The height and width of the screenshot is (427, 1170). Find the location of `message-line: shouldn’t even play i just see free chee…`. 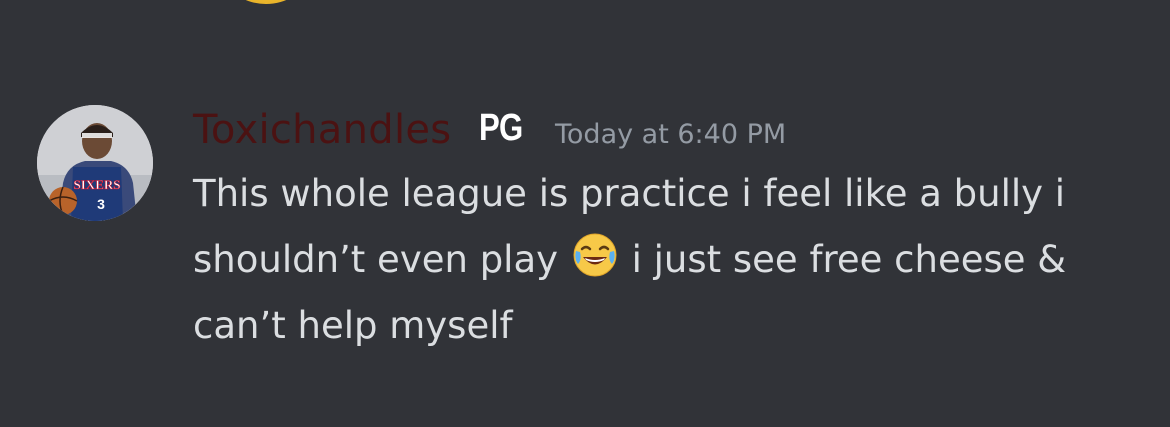

message-line: shouldn’t even play i just see free chee… is located at coordinates (673, 260).